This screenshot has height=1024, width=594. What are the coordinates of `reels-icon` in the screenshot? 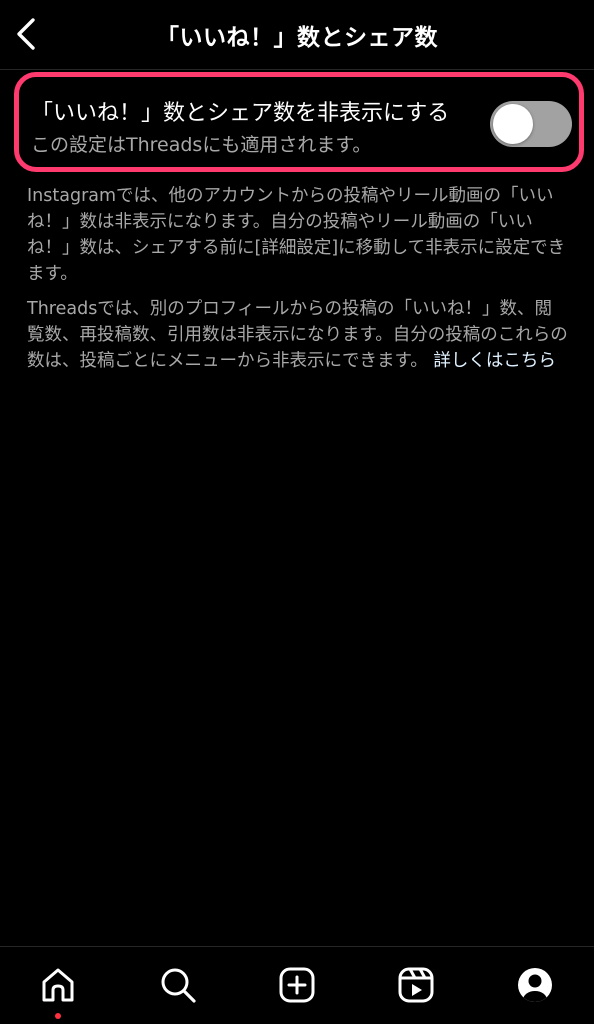 It's located at (416, 985).